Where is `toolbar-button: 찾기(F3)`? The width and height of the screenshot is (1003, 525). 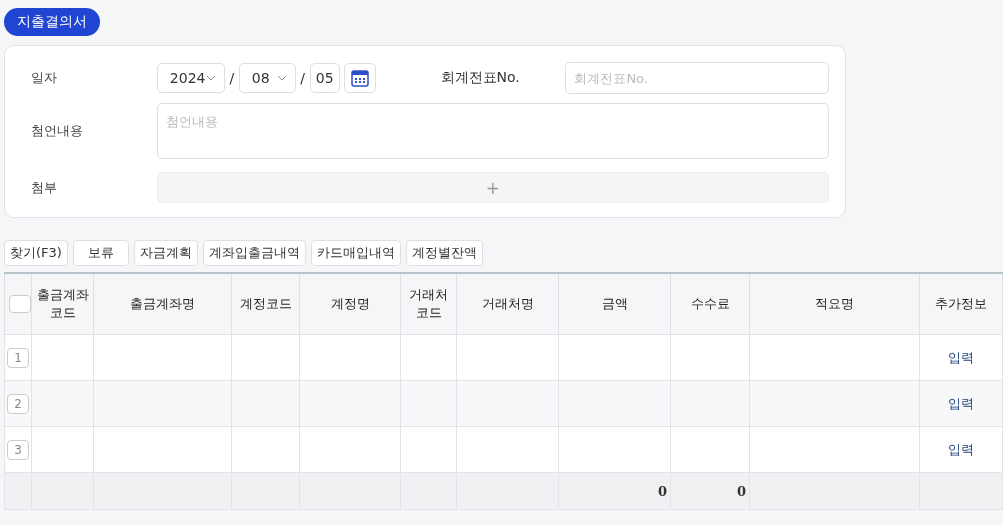
toolbar-button: 찾기(F3) is located at coordinates (36, 253).